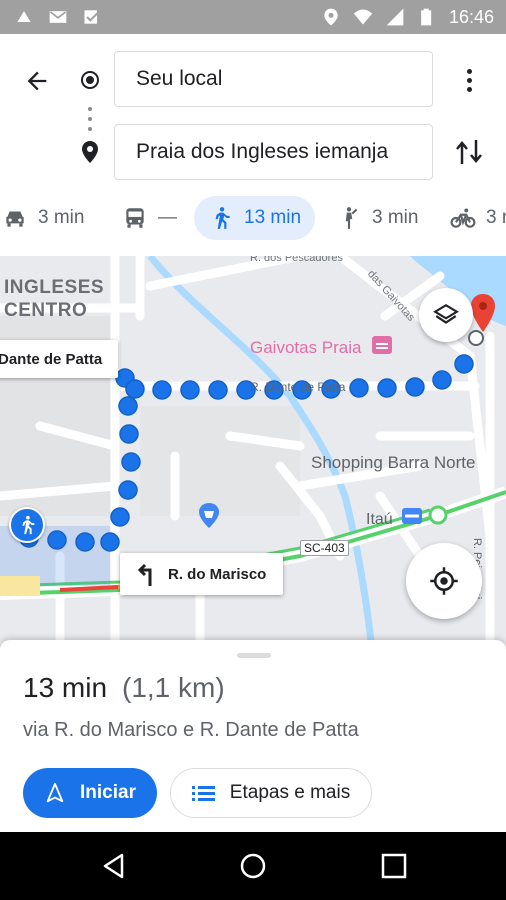 The image size is (506, 900). I want to click on checklist-icon, so click(92, 17).